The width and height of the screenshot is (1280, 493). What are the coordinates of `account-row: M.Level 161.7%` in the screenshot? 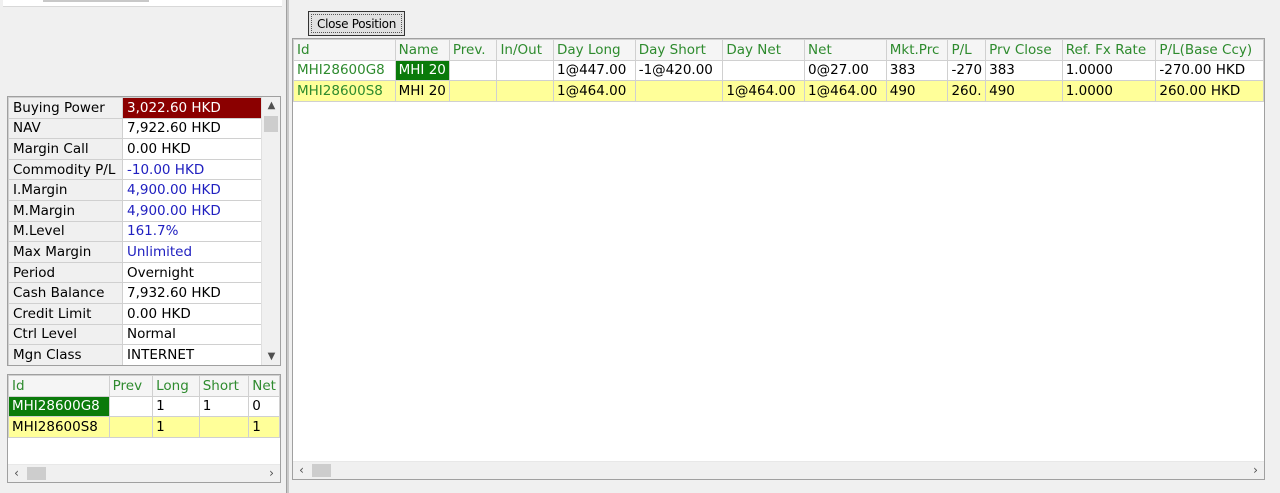 It's located at (135, 231).